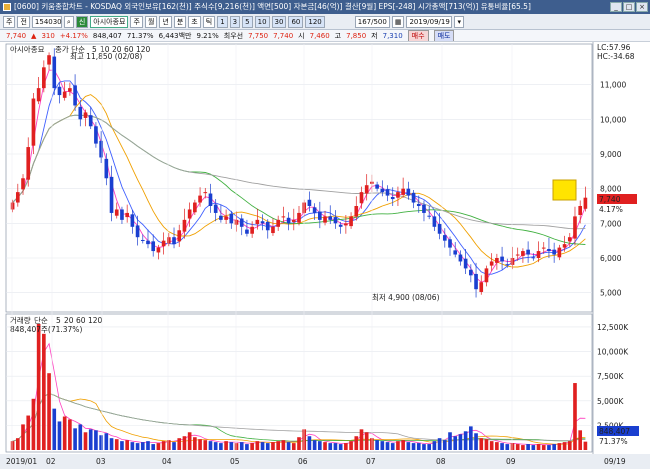  What do you see at coordinates (371, 461) in the screenshot?
I see `x-axis-label: 07` at bounding box center [371, 461].